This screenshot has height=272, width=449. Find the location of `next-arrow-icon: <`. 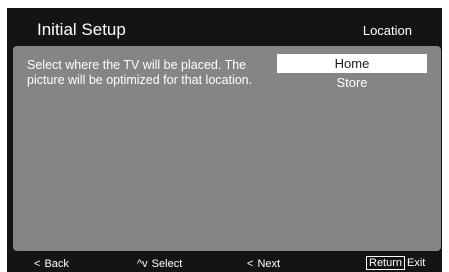

next-arrow-icon: < is located at coordinates (250, 264).